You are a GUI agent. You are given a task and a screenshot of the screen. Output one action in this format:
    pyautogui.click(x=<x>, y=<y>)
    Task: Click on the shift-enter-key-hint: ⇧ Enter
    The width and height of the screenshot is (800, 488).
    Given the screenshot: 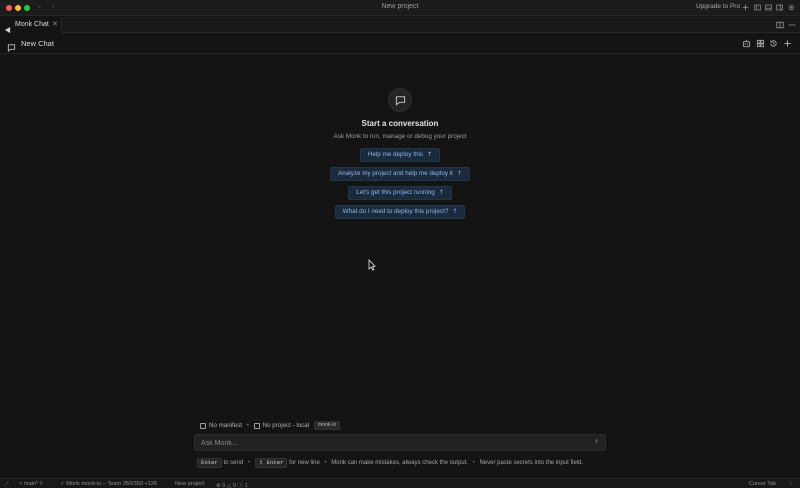 What is the action you would take?
    pyautogui.click(x=271, y=463)
    